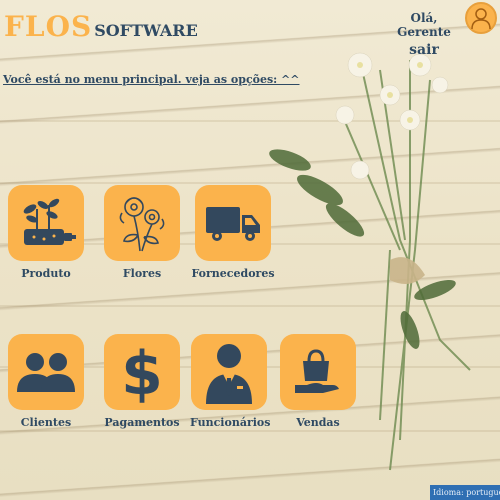 The width and height of the screenshot is (500, 500). Describe the element at coordinates (424, 25) in the screenshot. I see `greeting-text: Olá, Gerente` at that location.